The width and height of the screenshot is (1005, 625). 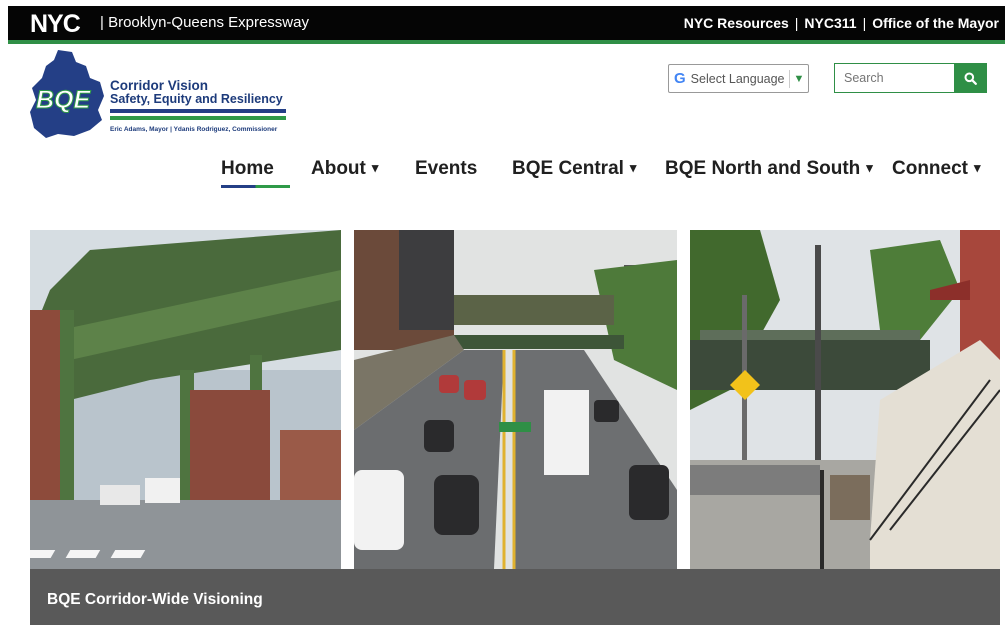 I want to click on search-icon, so click(x=970, y=78).